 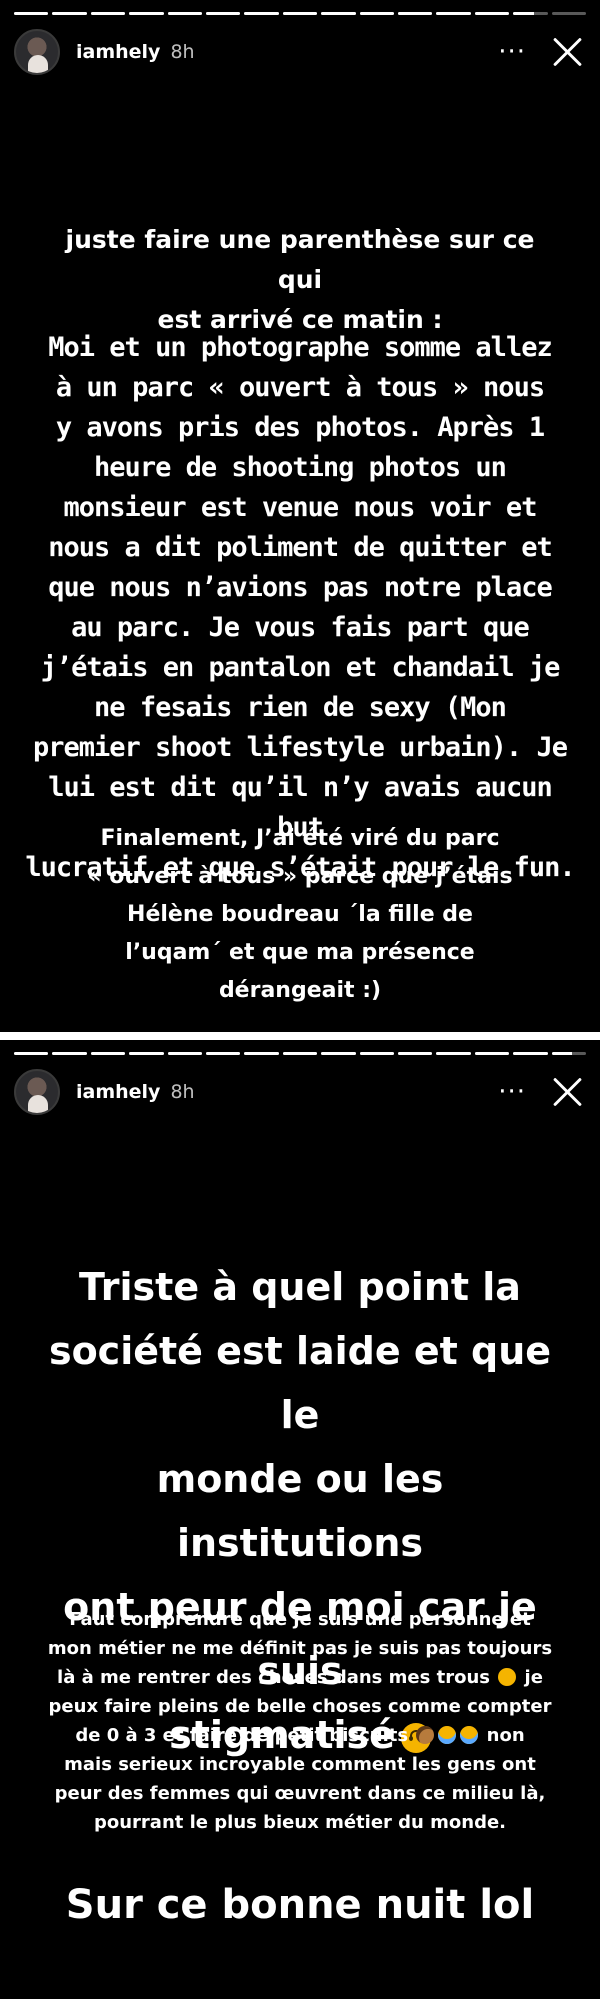 I want to click on cookie-emoji-icon, so click(x=425, y=1735).